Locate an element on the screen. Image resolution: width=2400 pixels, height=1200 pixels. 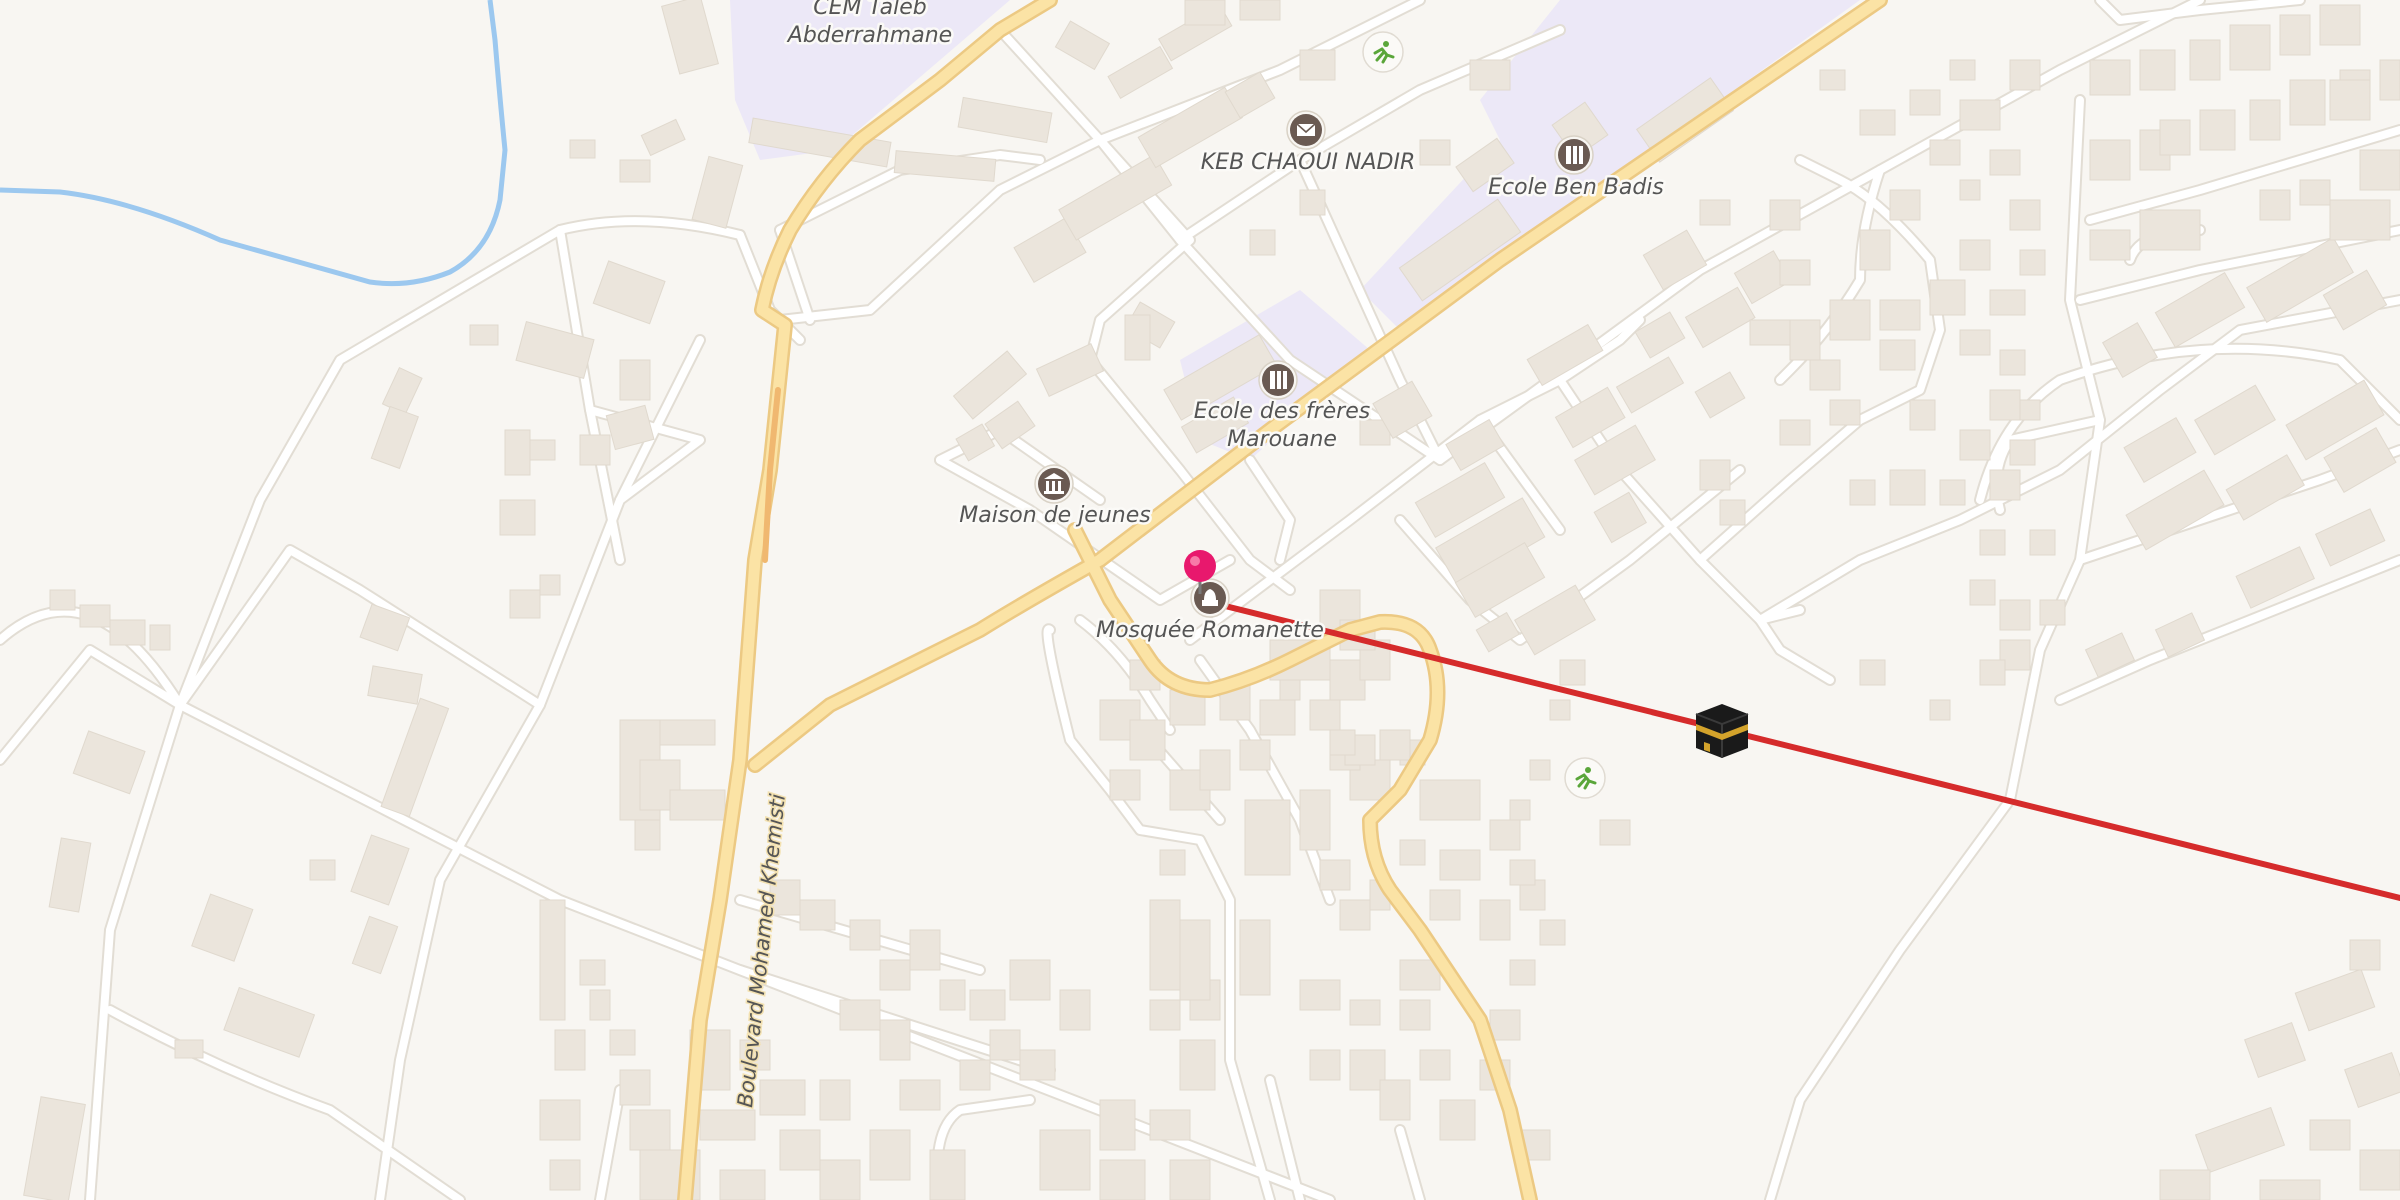
museum-icon is located at coordinates (1054, 484).